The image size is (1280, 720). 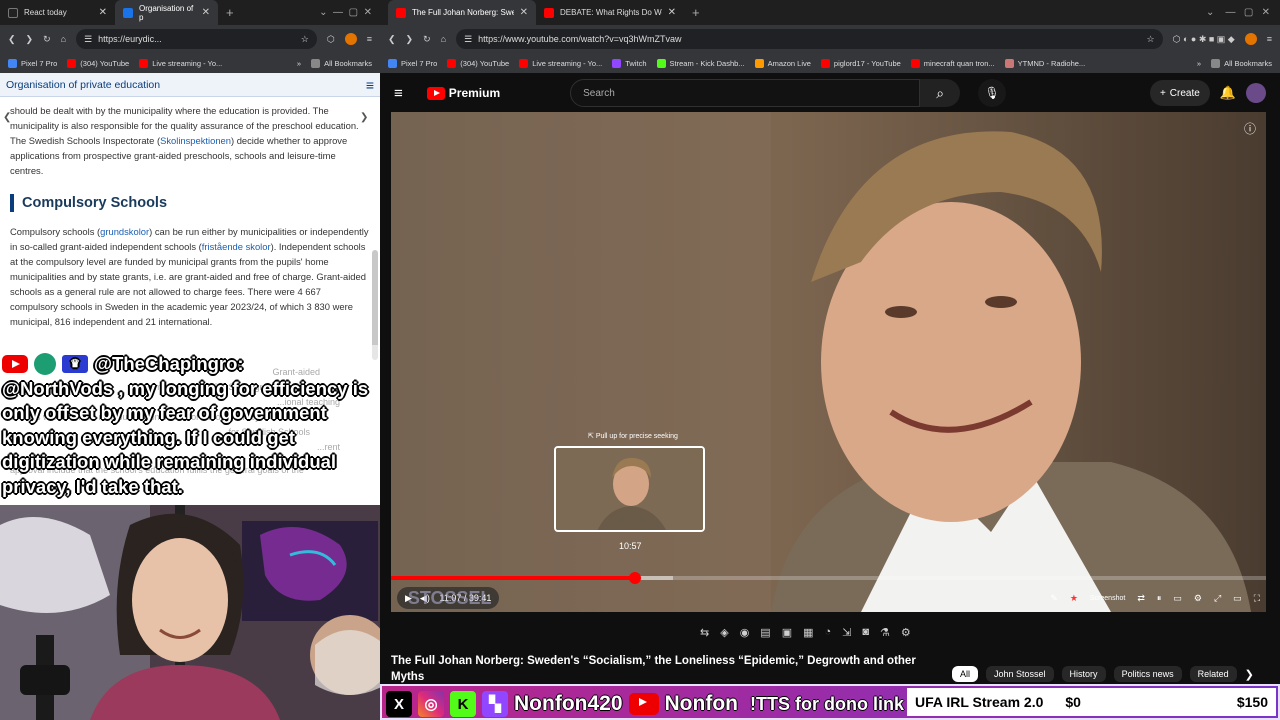 I want to click on extensions-icon: ⬡ ◐ ● ✱ ■ ▣ ◆, so click(x=1204, y=39).